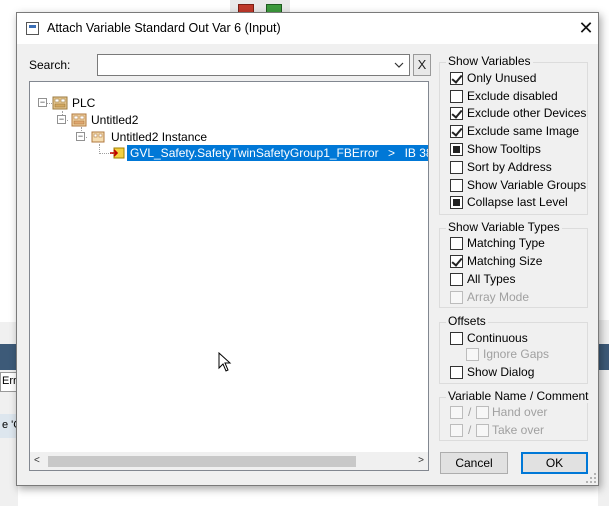 The image size is (609, 506). Describe the element at coordinates (498, 297) in the screenshot. I see `checkbox-label: Array Mode` at that location.